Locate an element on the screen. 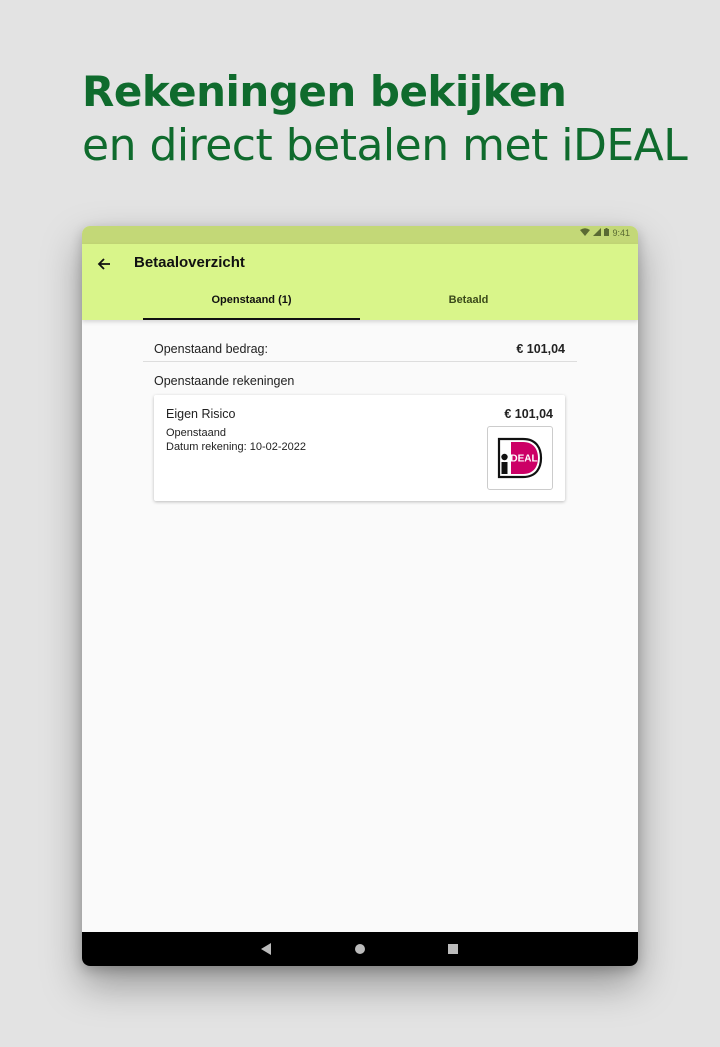 This screenshot has width=720, height=1047. svg-text: DEAL is located at coordinates (523, 459).